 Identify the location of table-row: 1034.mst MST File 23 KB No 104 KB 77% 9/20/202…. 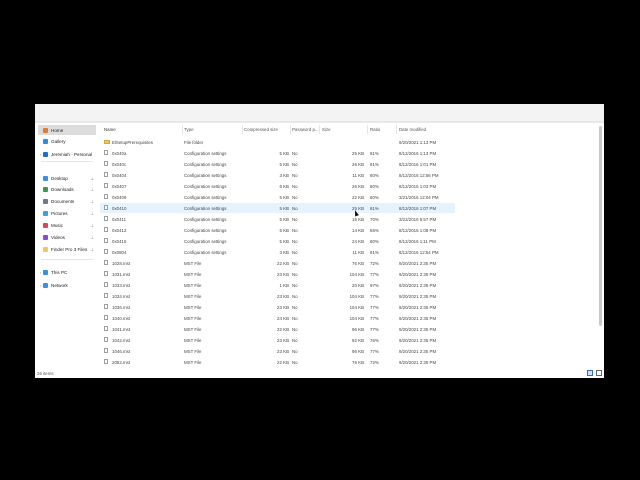
(277, 296).